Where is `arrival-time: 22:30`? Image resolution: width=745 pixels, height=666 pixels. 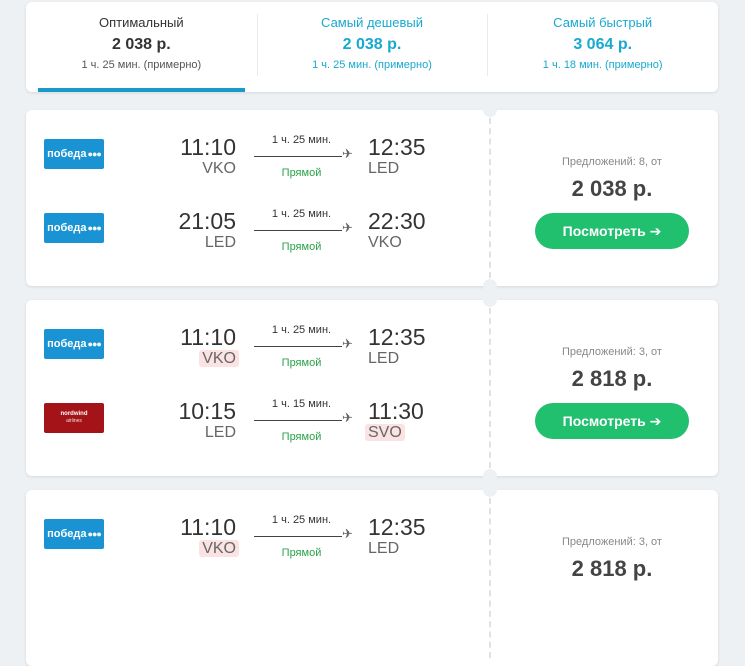
arrival-time: 22:30 is located at coordinates (397, 221).